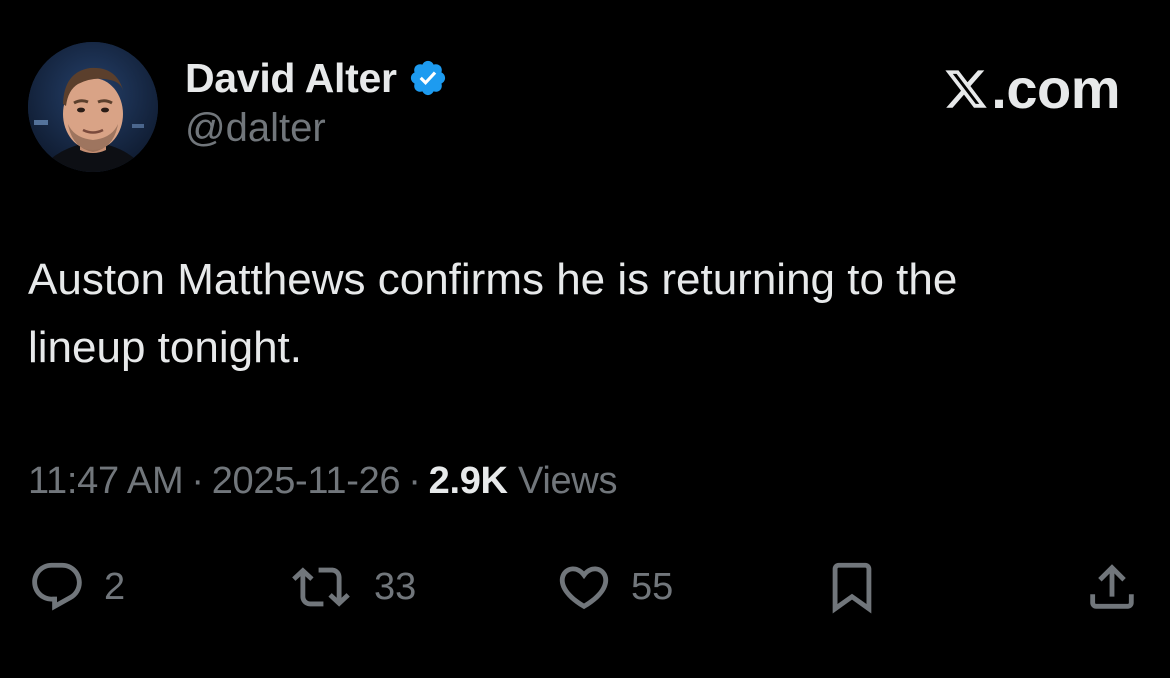 The width and height of the screenshot is (1170, 678). I want to click on avatar, so click(93, 107).